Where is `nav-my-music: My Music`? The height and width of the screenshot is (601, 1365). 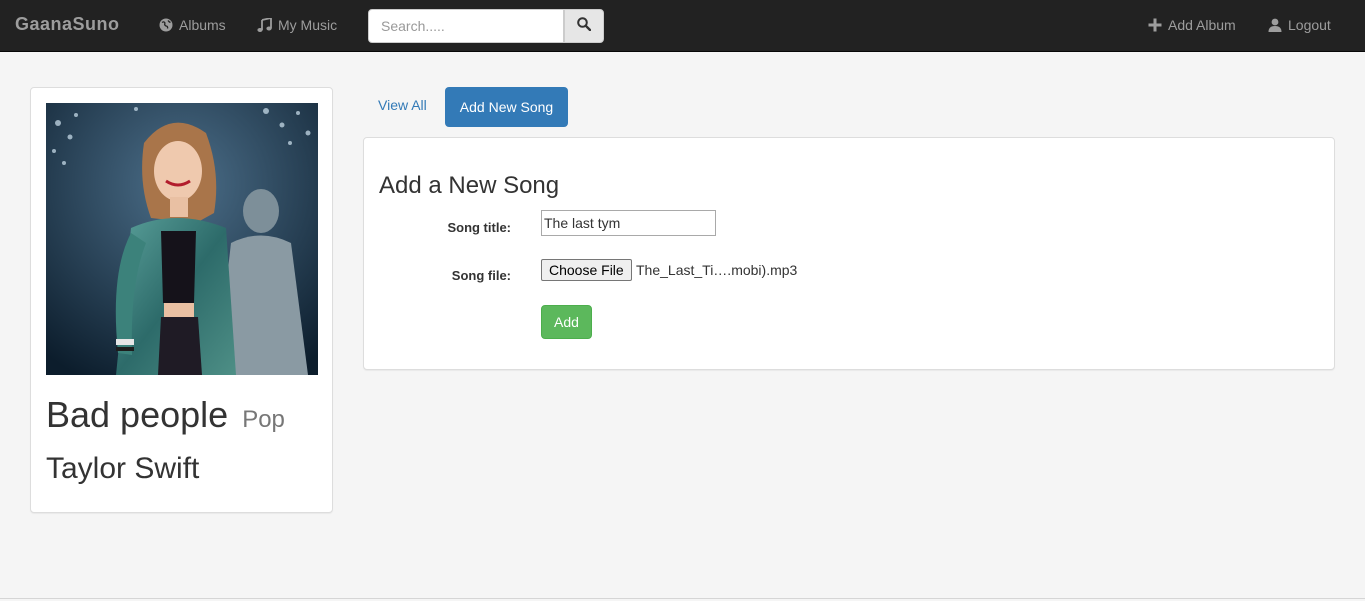
nav-my-music: My Music is located at coordinates (297, 25).